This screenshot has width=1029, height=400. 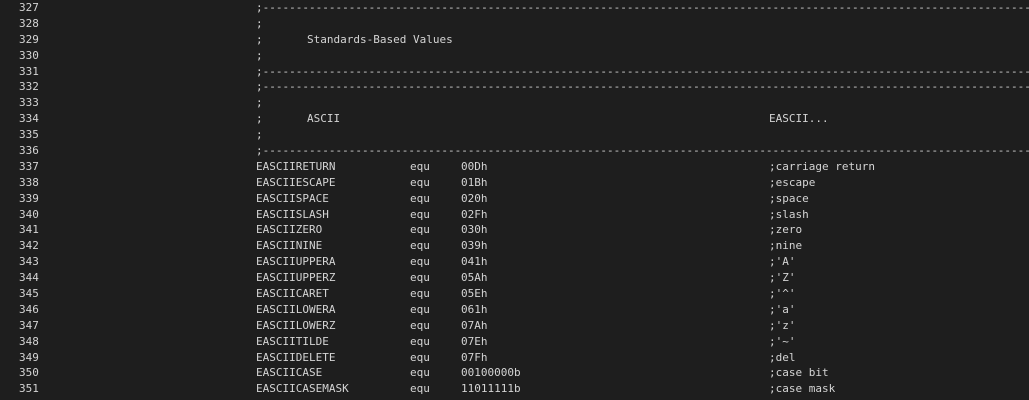 I want to click on equate-comment: ;'~', so click(x=782, y=341).